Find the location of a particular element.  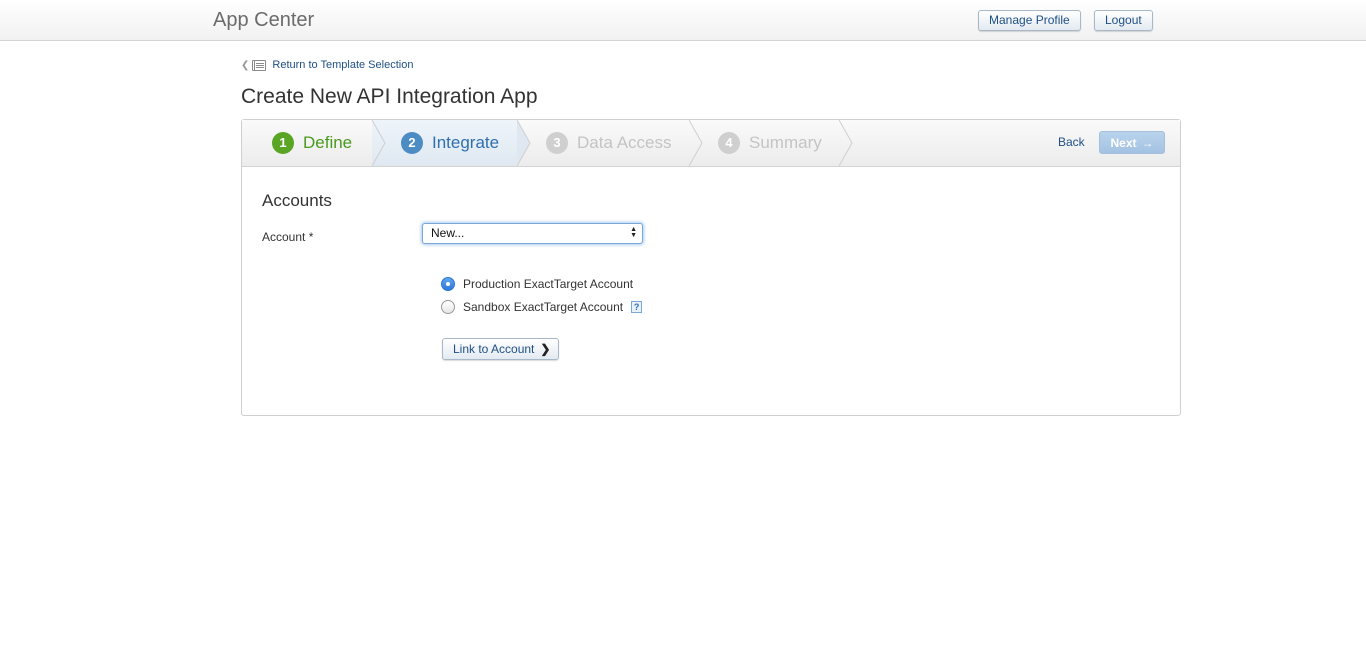

step-integrate: 2 Integrate is located at coordinates (450, 143).